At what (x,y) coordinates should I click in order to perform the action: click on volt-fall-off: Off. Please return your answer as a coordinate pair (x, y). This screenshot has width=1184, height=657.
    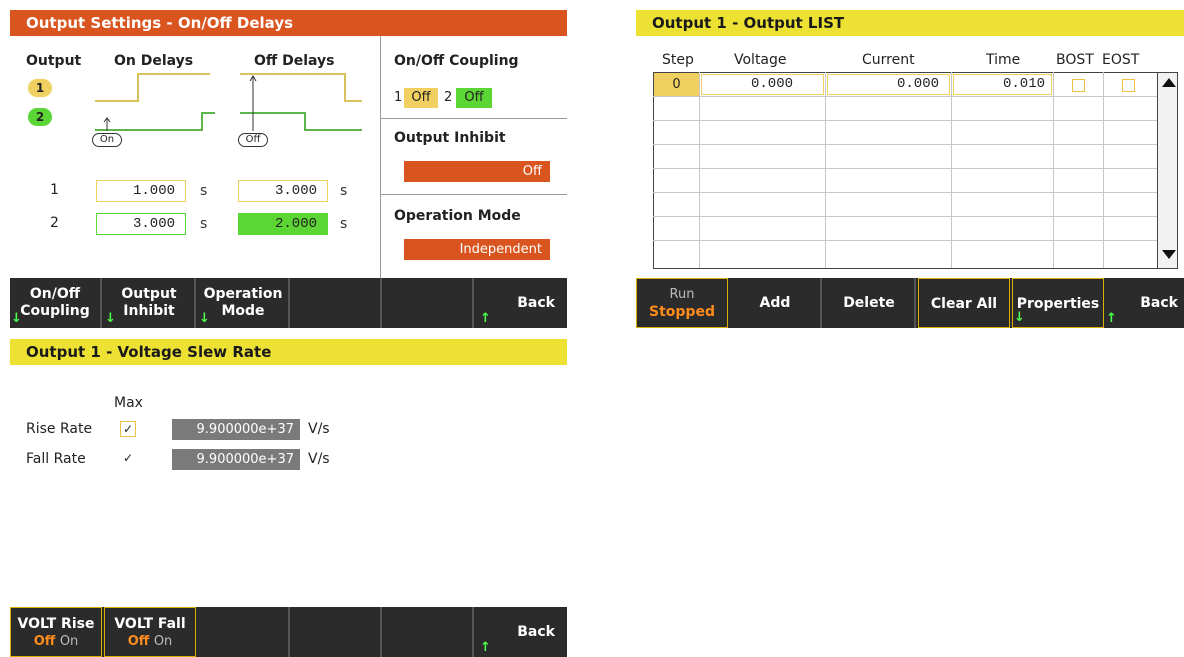
    Looking at the image, I should click on (138, 641).